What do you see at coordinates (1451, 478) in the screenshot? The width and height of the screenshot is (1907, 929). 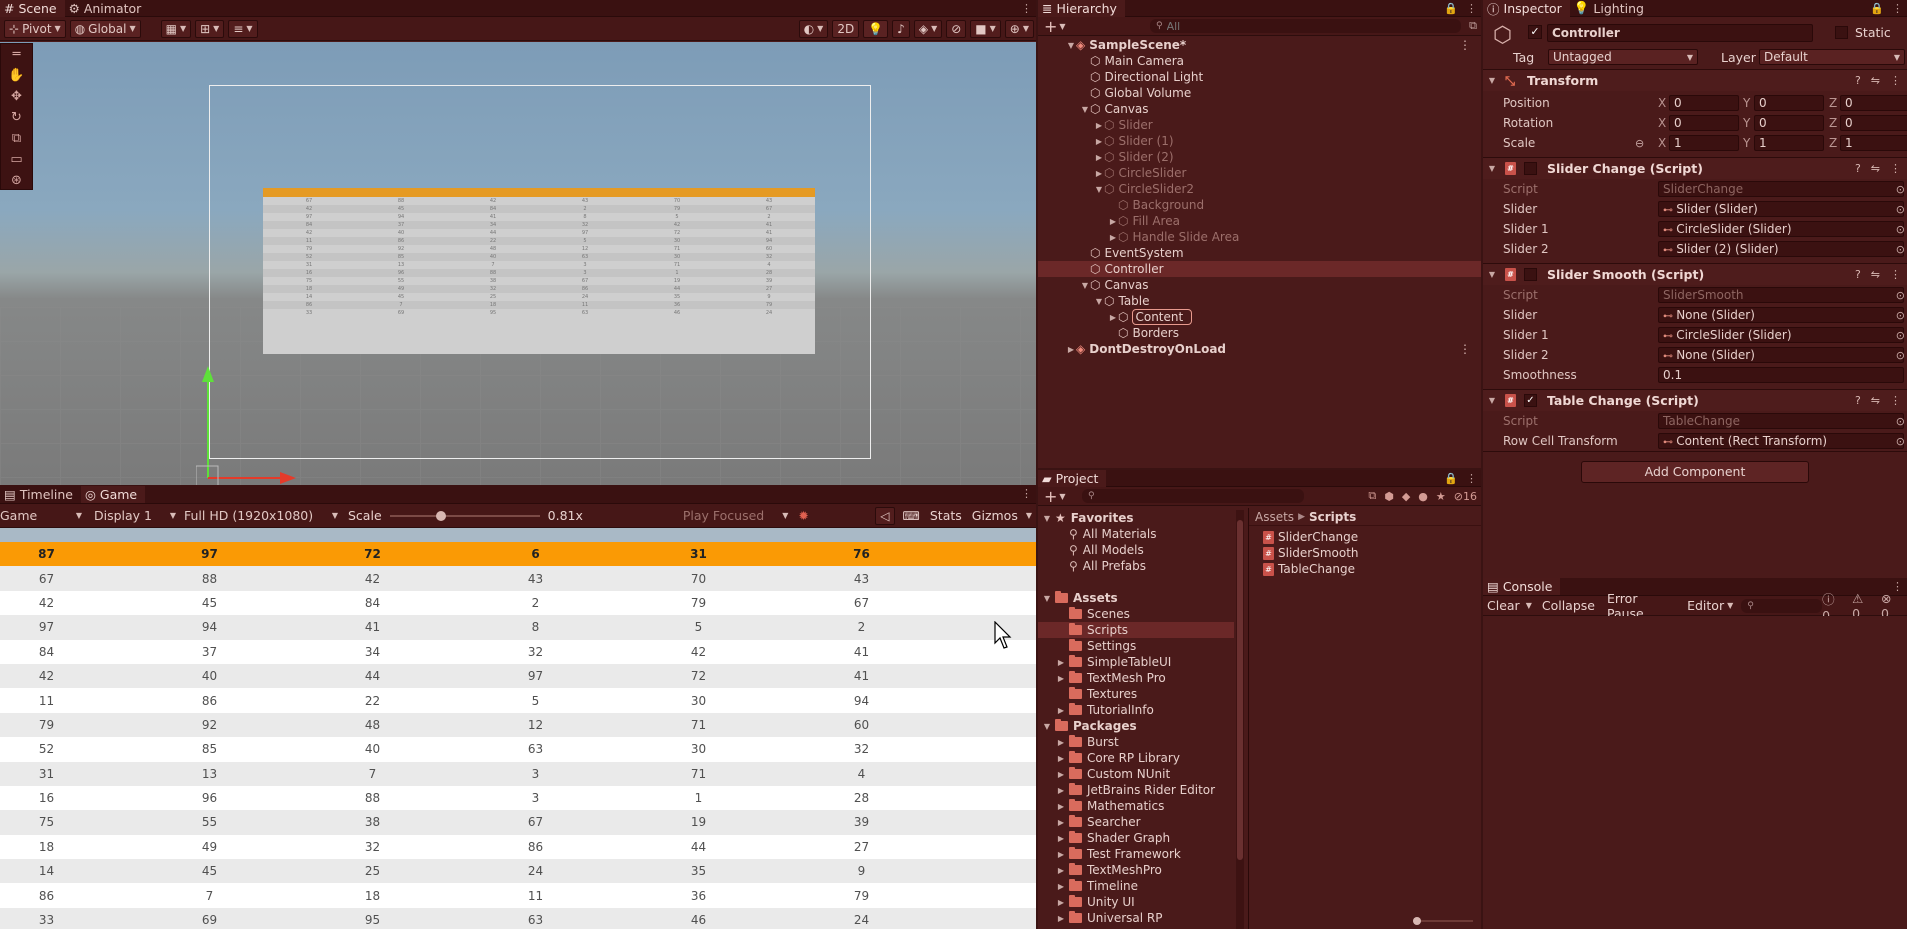 I see `lock-icon: 🔒` at bounding box center [1451, 478].